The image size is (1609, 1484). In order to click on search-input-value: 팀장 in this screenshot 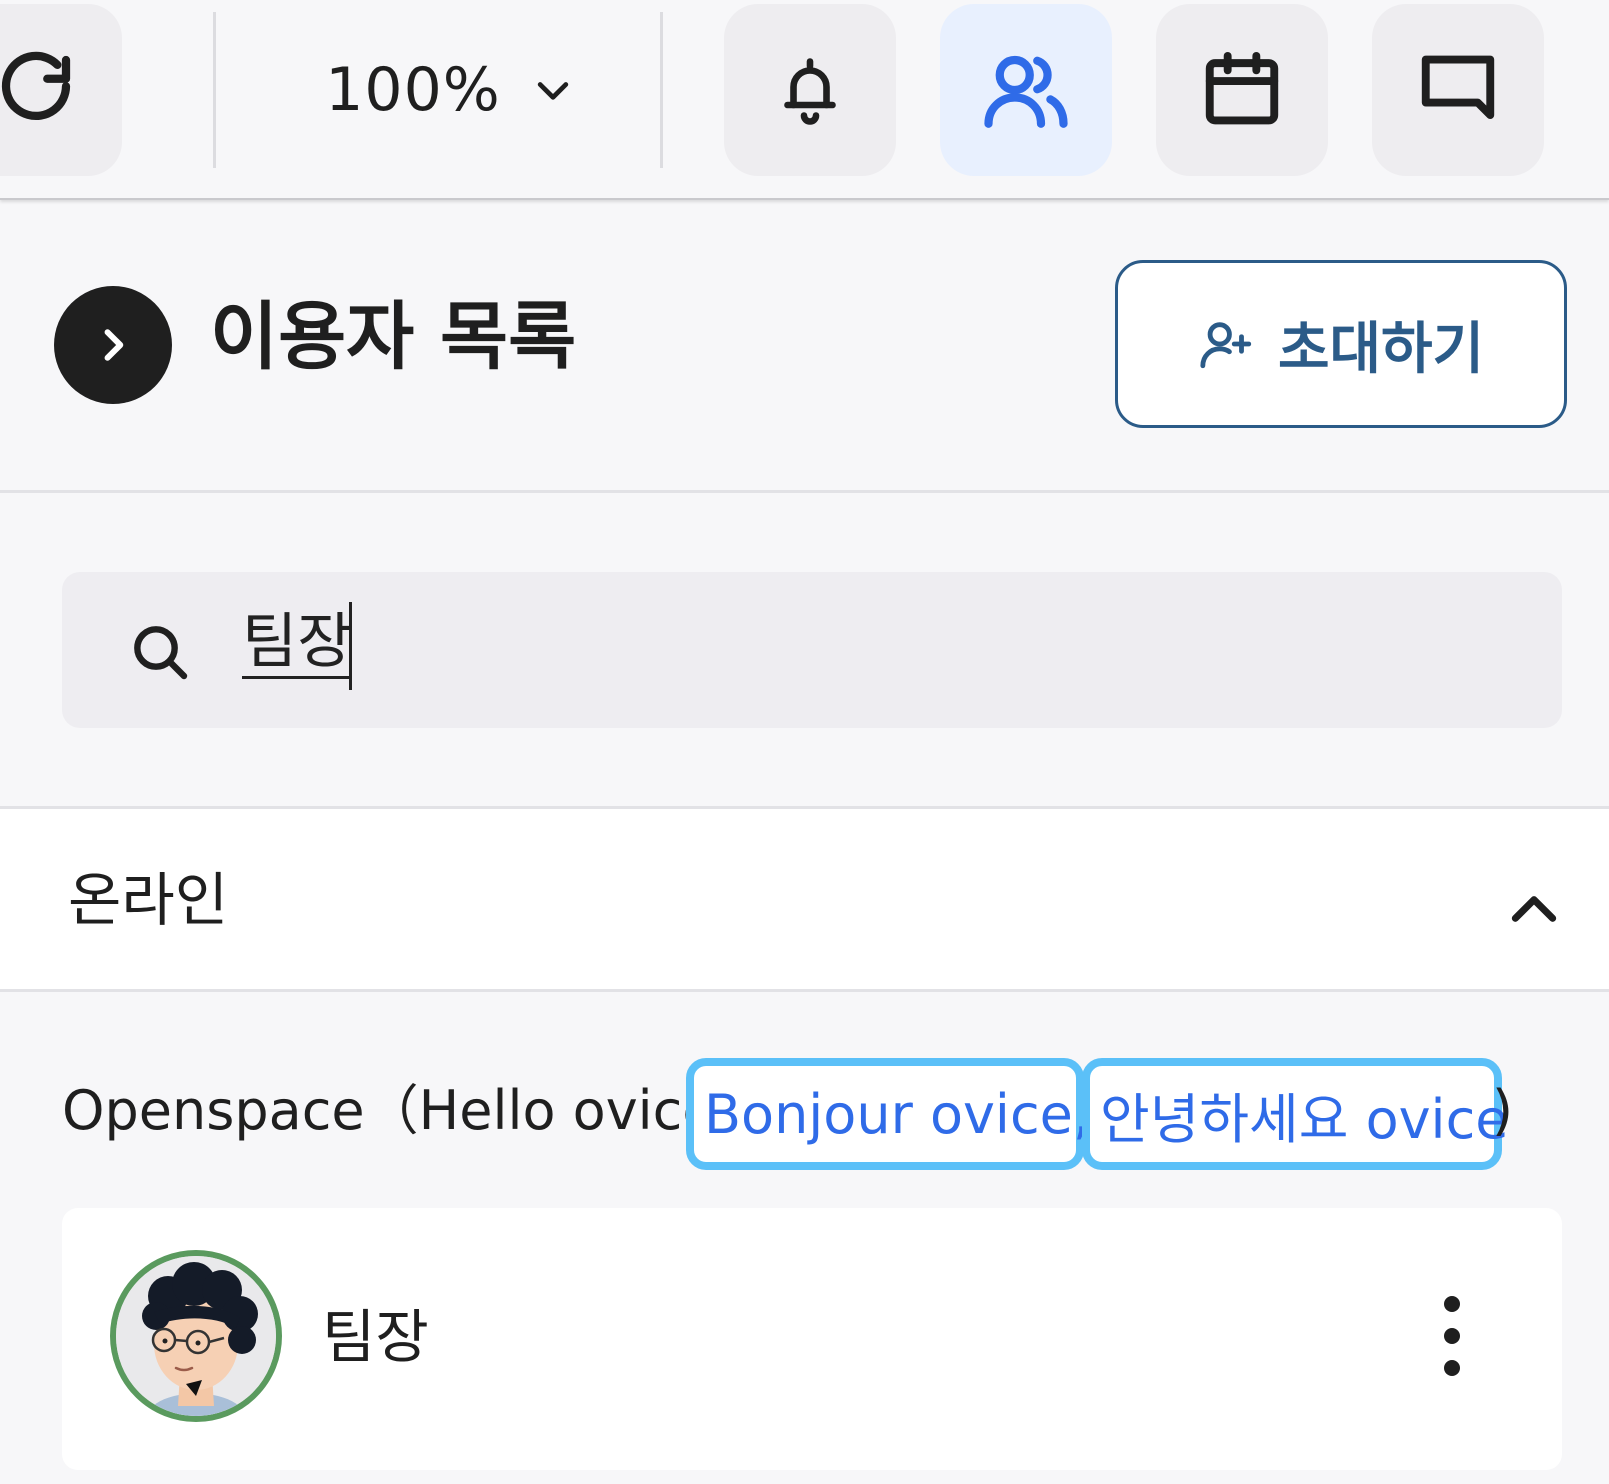, I will do `click(297, 643)`.